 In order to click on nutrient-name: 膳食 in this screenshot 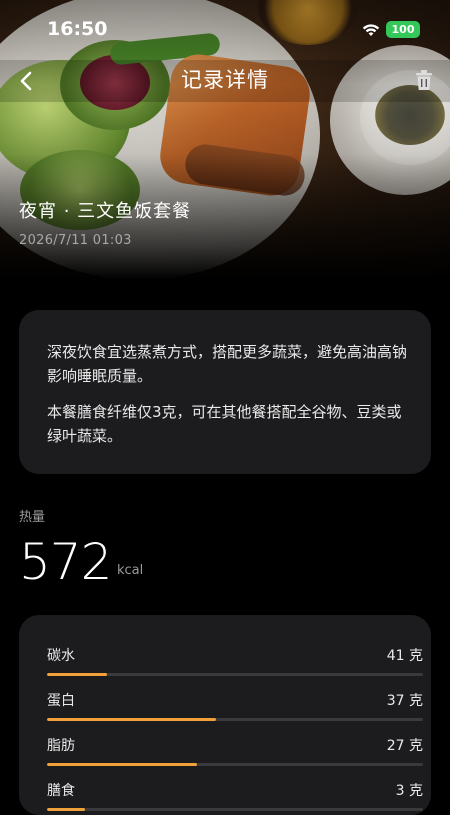, I will do `click(61, 791)`.